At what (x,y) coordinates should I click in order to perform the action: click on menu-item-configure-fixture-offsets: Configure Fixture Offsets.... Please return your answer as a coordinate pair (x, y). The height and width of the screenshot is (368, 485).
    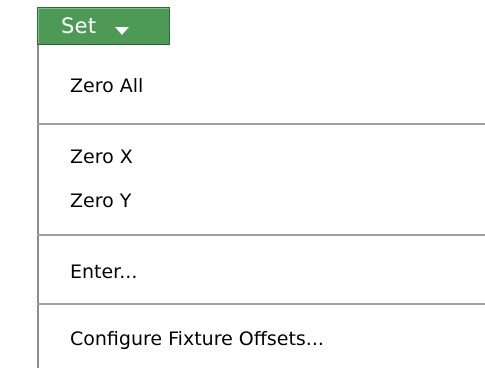
    Looking at the image, I should click on (197, 339).